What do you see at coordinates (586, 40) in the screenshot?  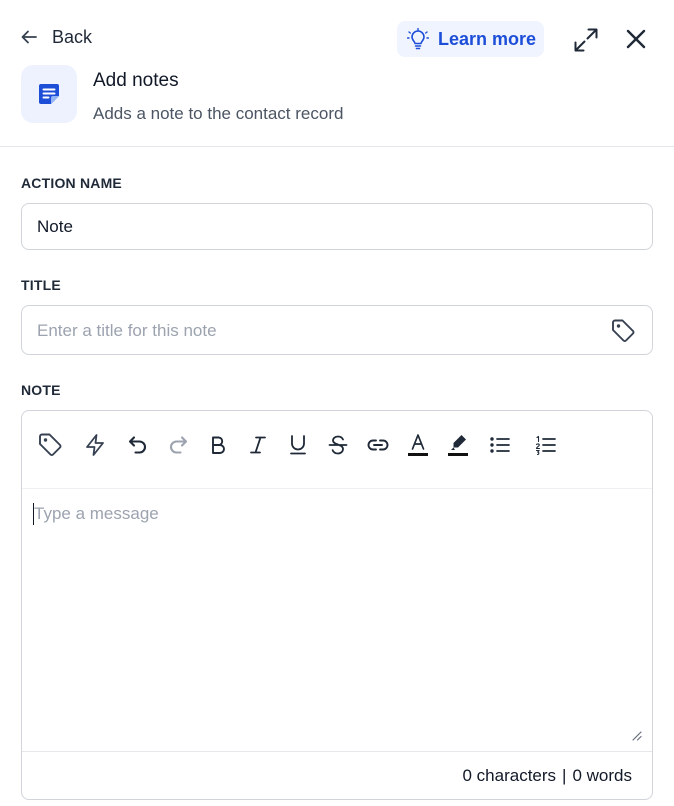 I see `expand-icon` at bounding box center [586, 40].